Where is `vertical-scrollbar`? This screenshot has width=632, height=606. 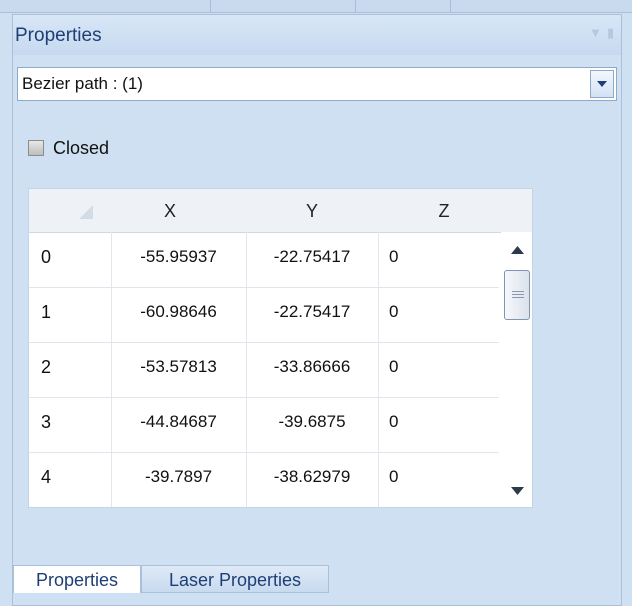 vertical-scrollbar is located at coordinates (516, 369).